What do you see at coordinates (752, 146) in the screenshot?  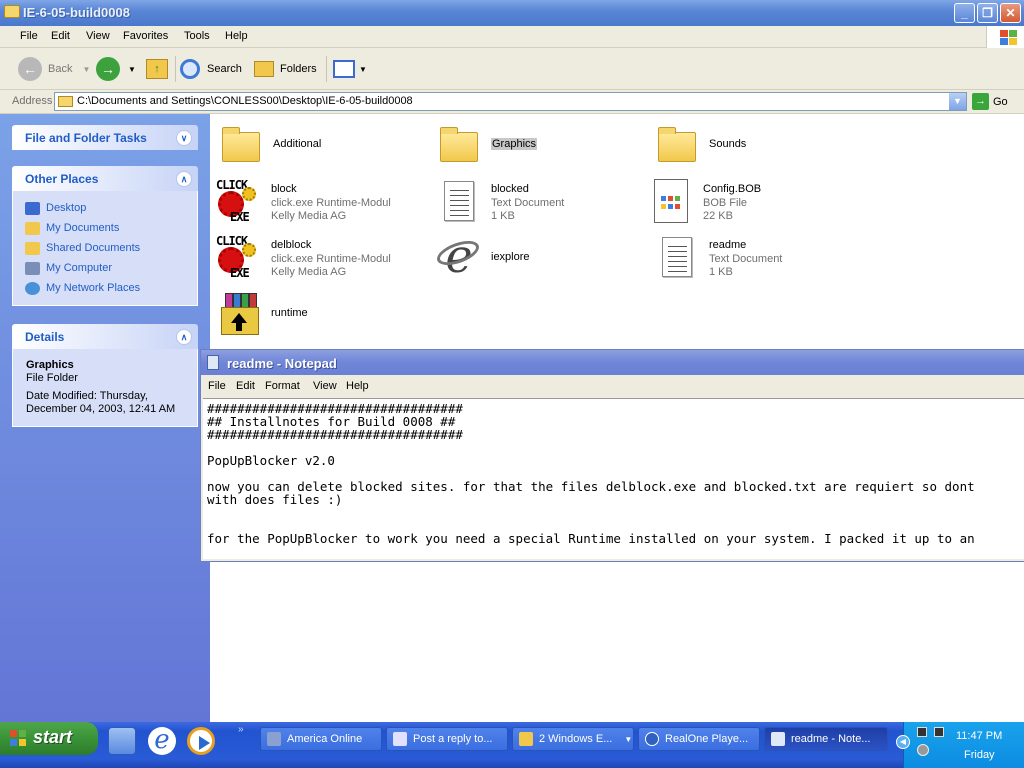 I see `file-item-sounds: Sounds` at bounding box center [752, 146].